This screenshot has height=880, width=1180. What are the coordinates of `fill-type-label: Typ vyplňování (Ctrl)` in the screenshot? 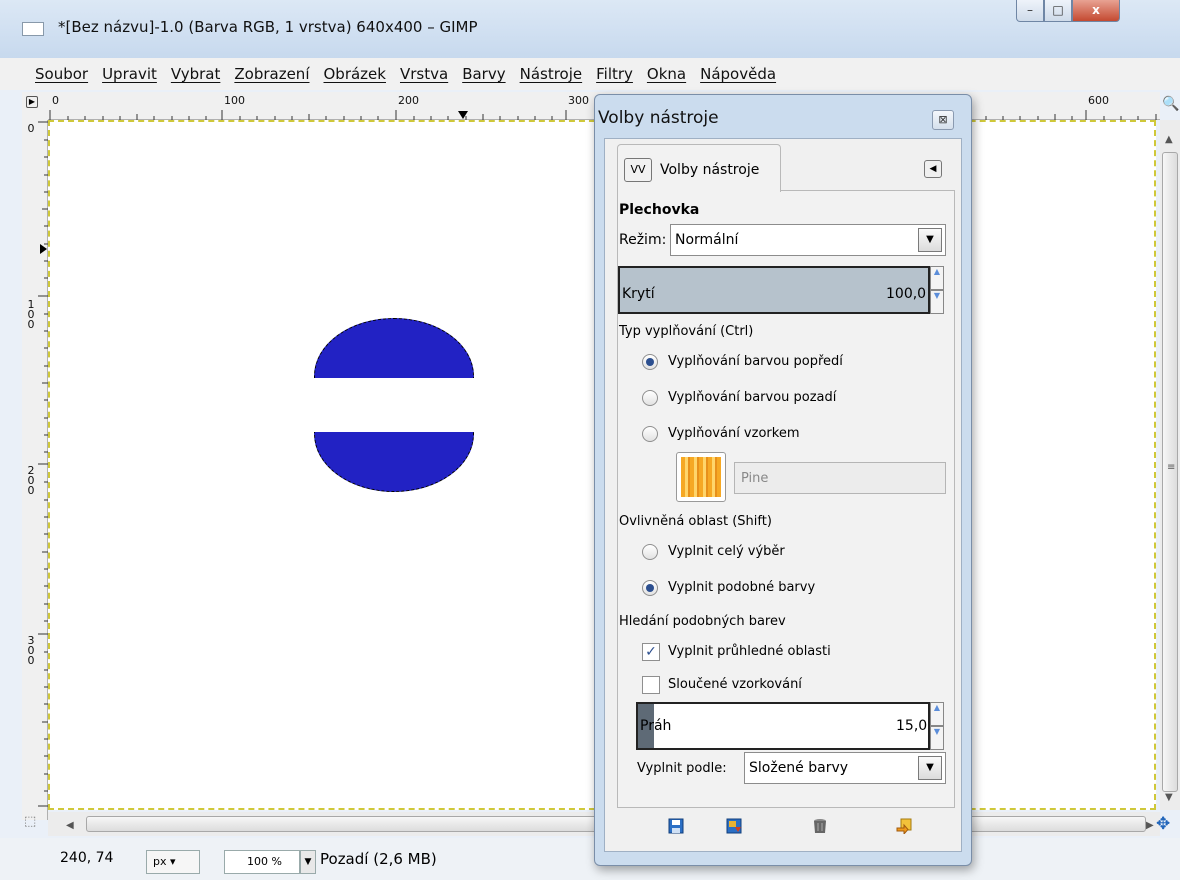 It's located at (686, 331).